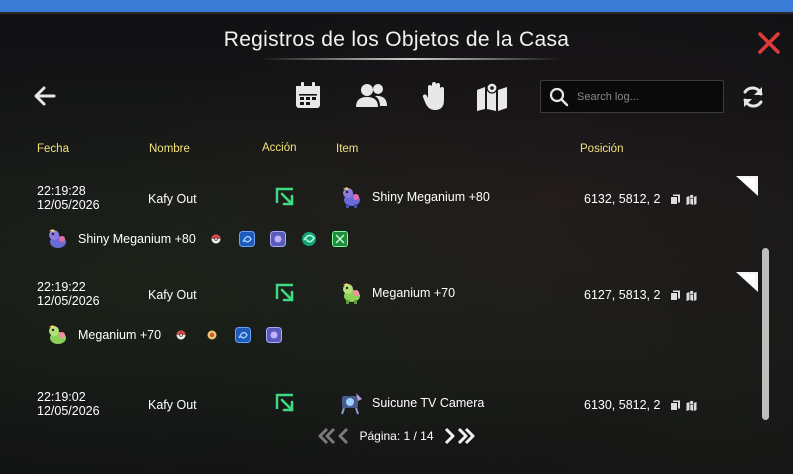 This screenshot has width=793, height=474. I want to click on row-item: Suicune TV Camera, so click(411, 403).